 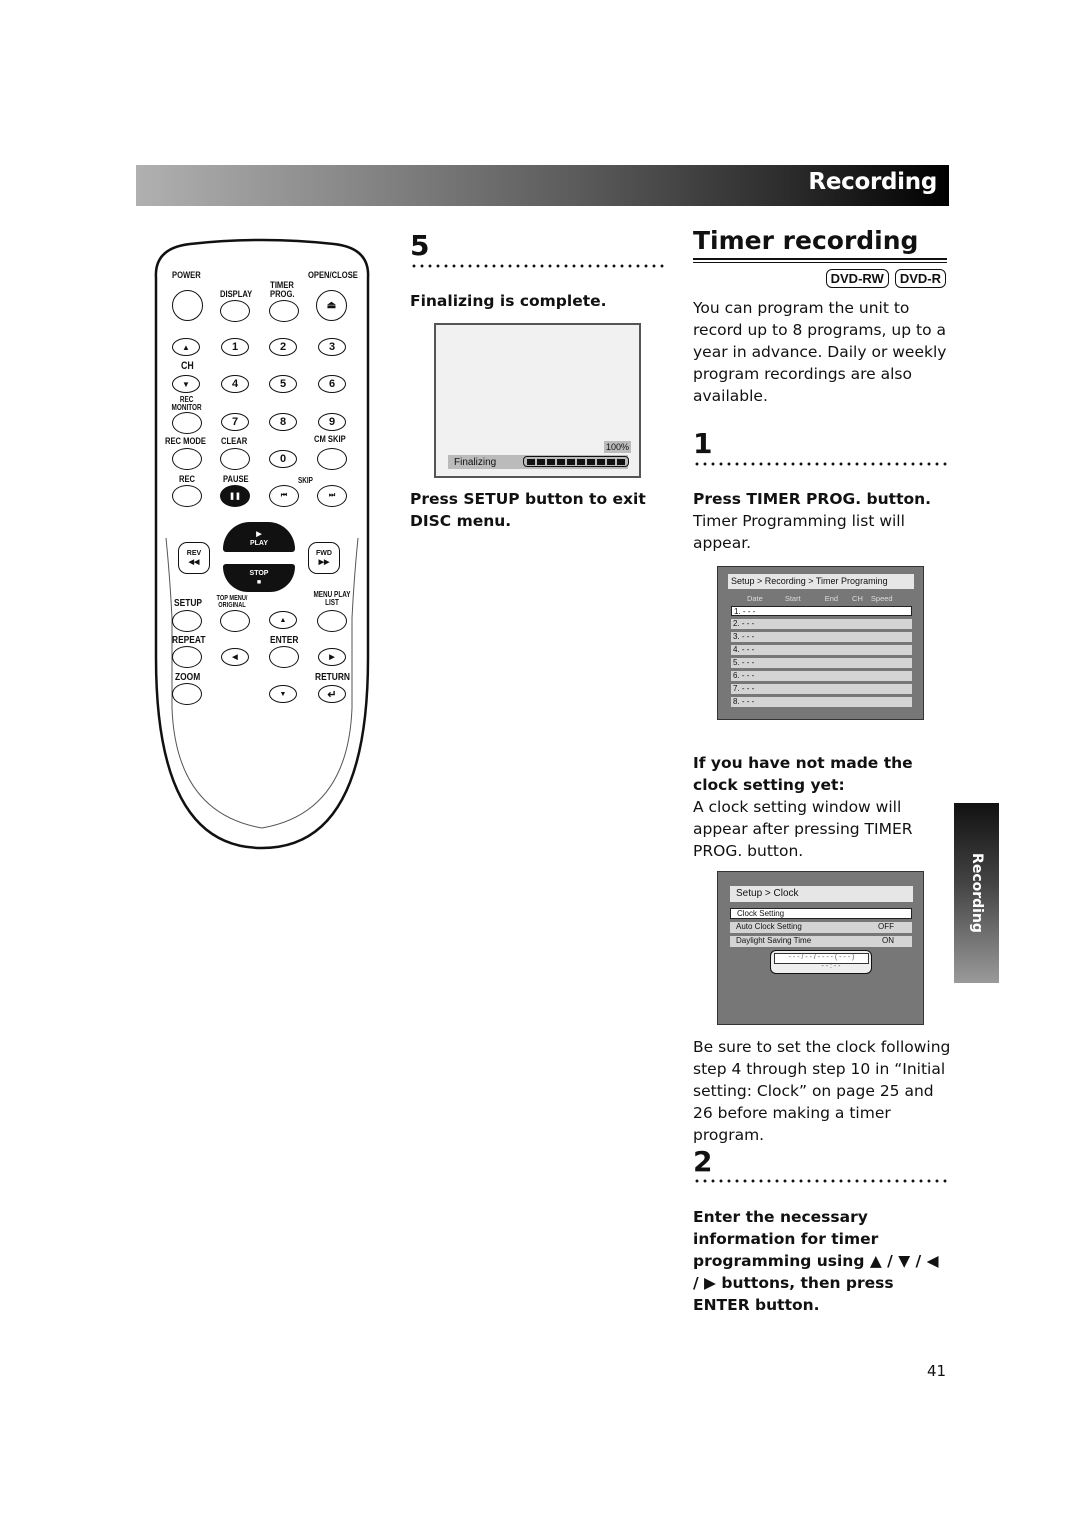 I want to click on skip-forward-button: ⏭, so click(x=332, y=496).